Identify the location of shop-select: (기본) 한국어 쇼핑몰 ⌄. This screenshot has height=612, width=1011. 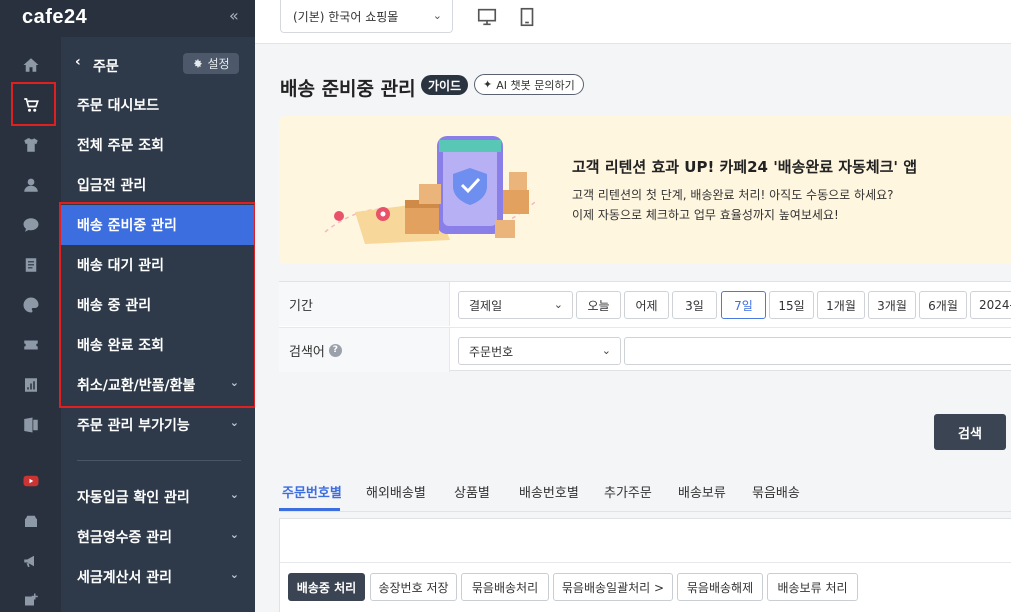
(366, 16).